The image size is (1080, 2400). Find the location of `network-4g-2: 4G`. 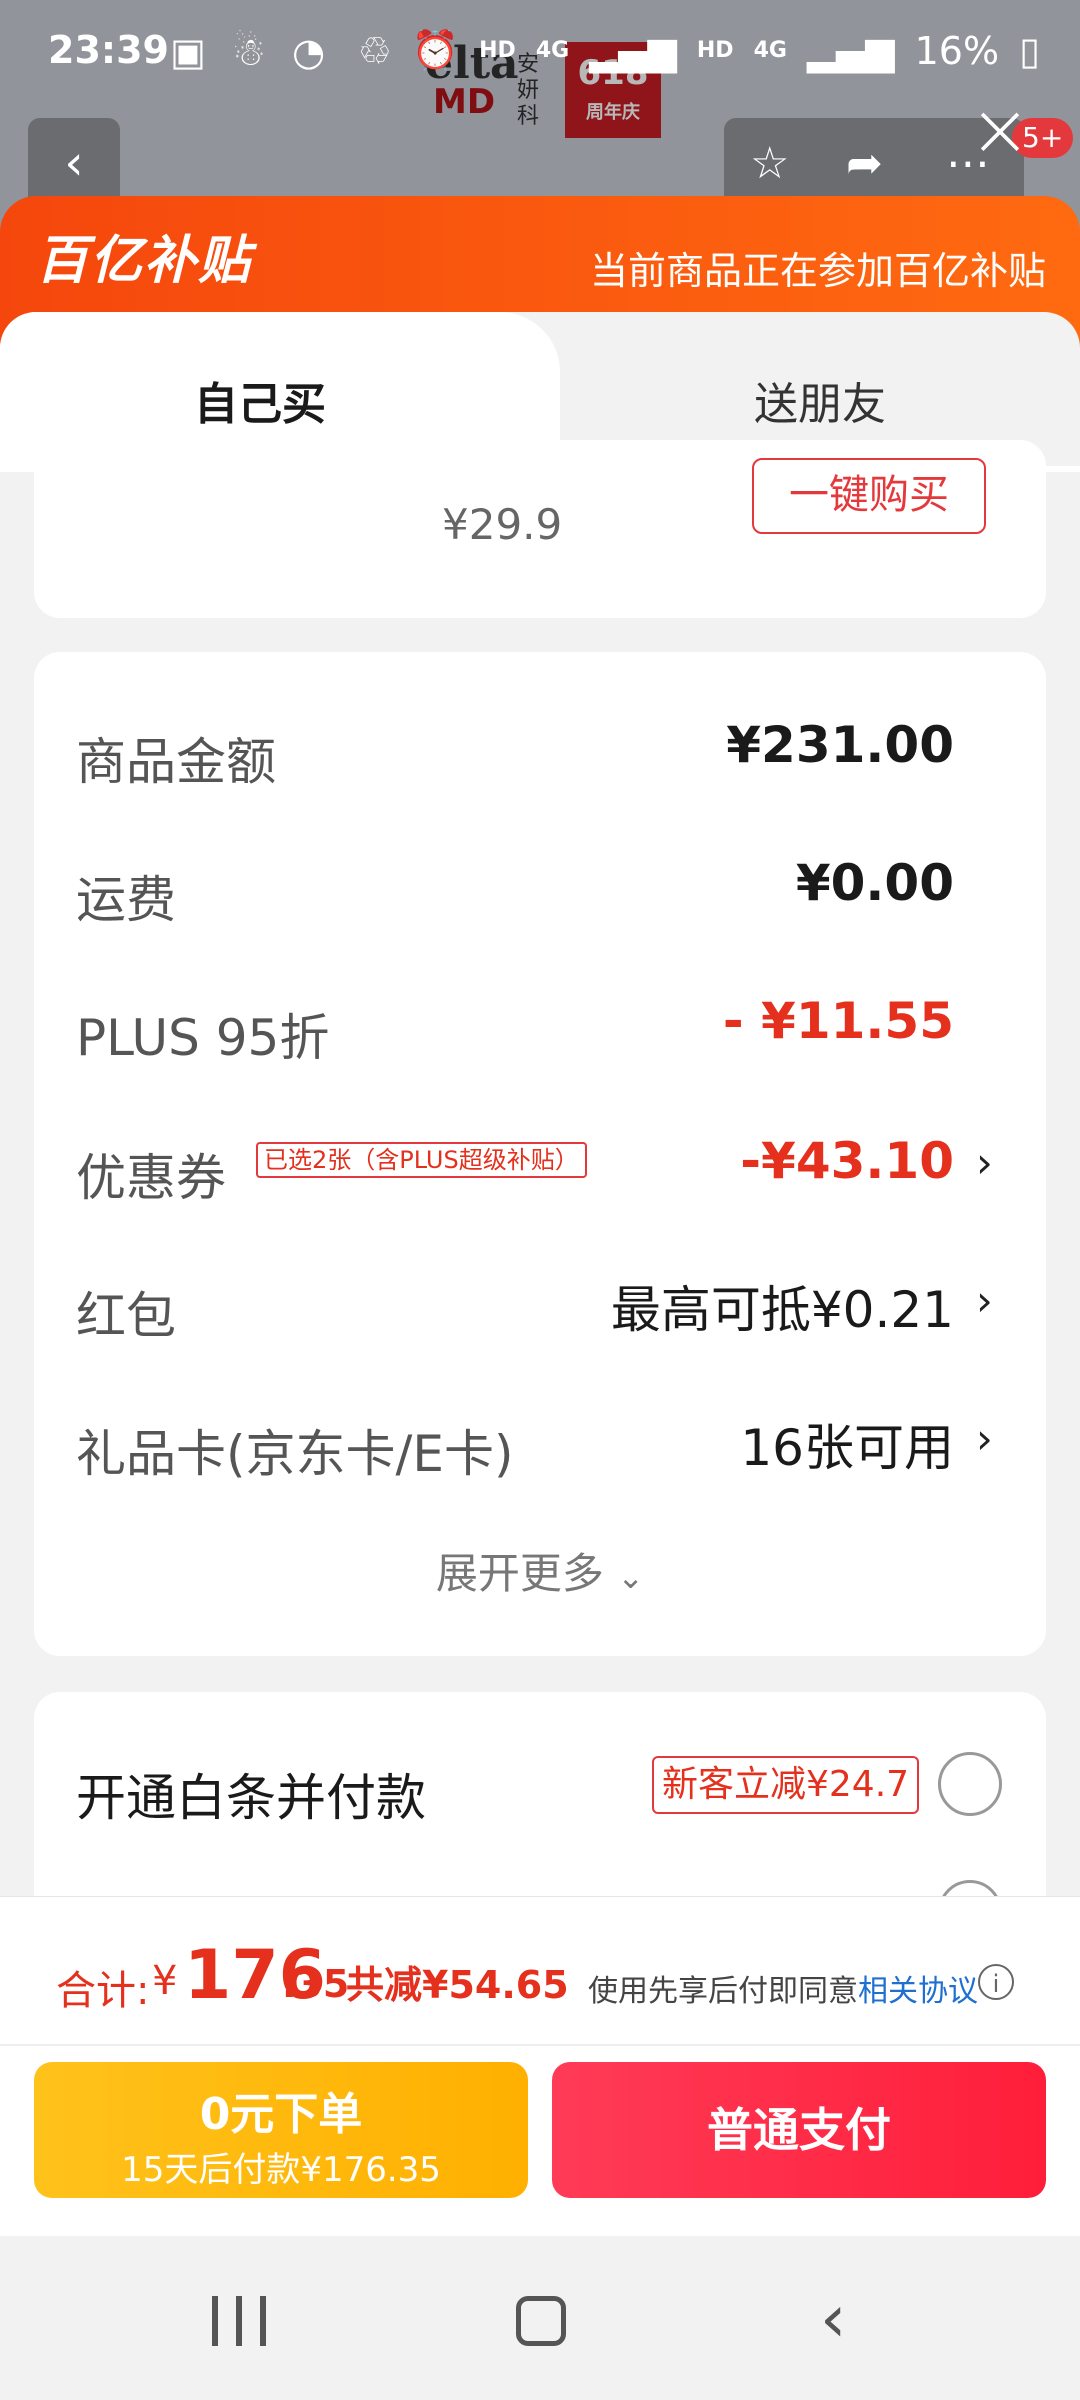

network-4g-2: 4G is located at coordinates (770, 50).